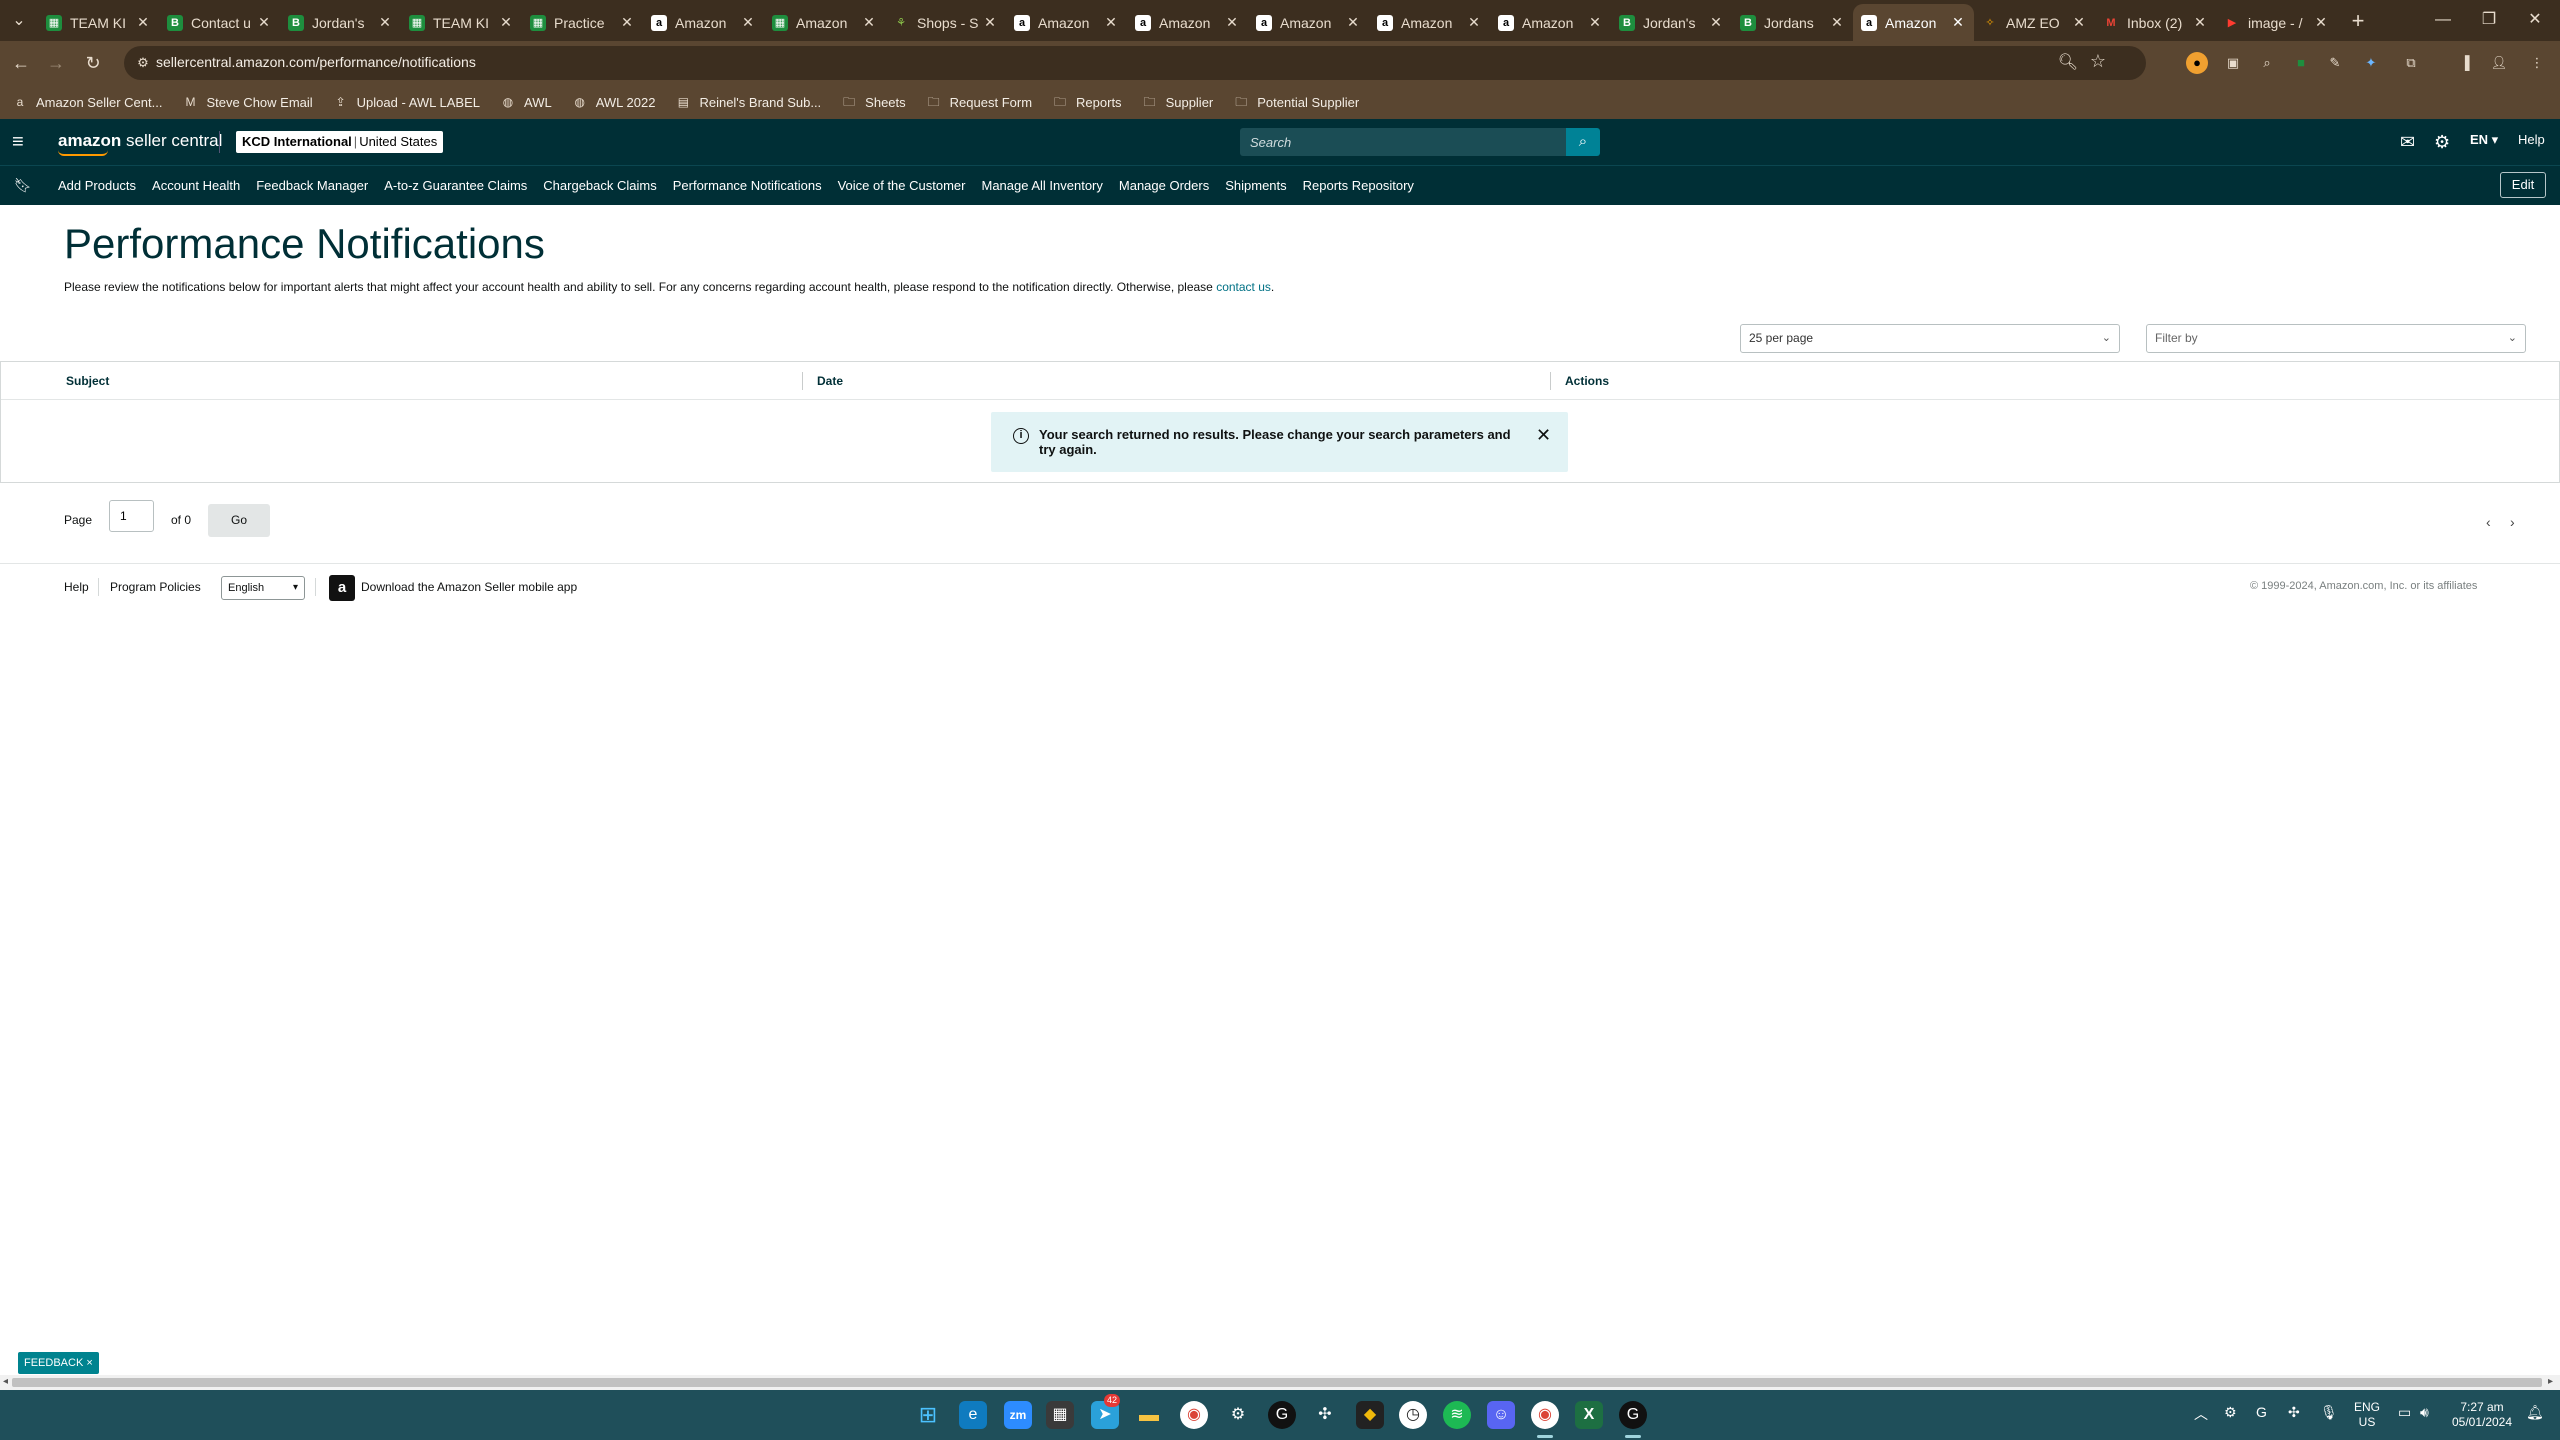  Describe the element at coordinates (2358, 21) in the screenshot. I see `new-tab-plus-icon: +` at that location.